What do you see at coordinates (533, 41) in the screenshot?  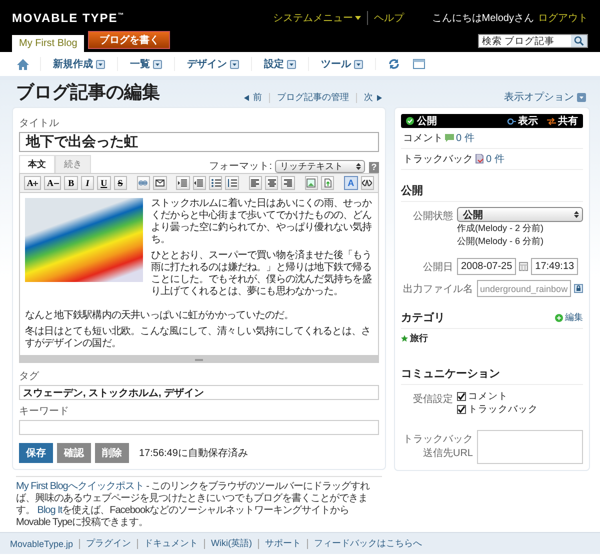 I see `search-field: 検索 ブログ記事` at bounding box center [533, 41].